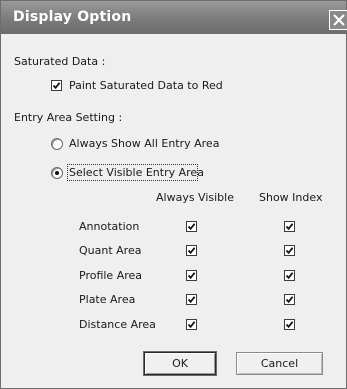 The width and height of the screenshot is (347, 389). I want to click on paint-saturated-checkbox, so click(56, 85).